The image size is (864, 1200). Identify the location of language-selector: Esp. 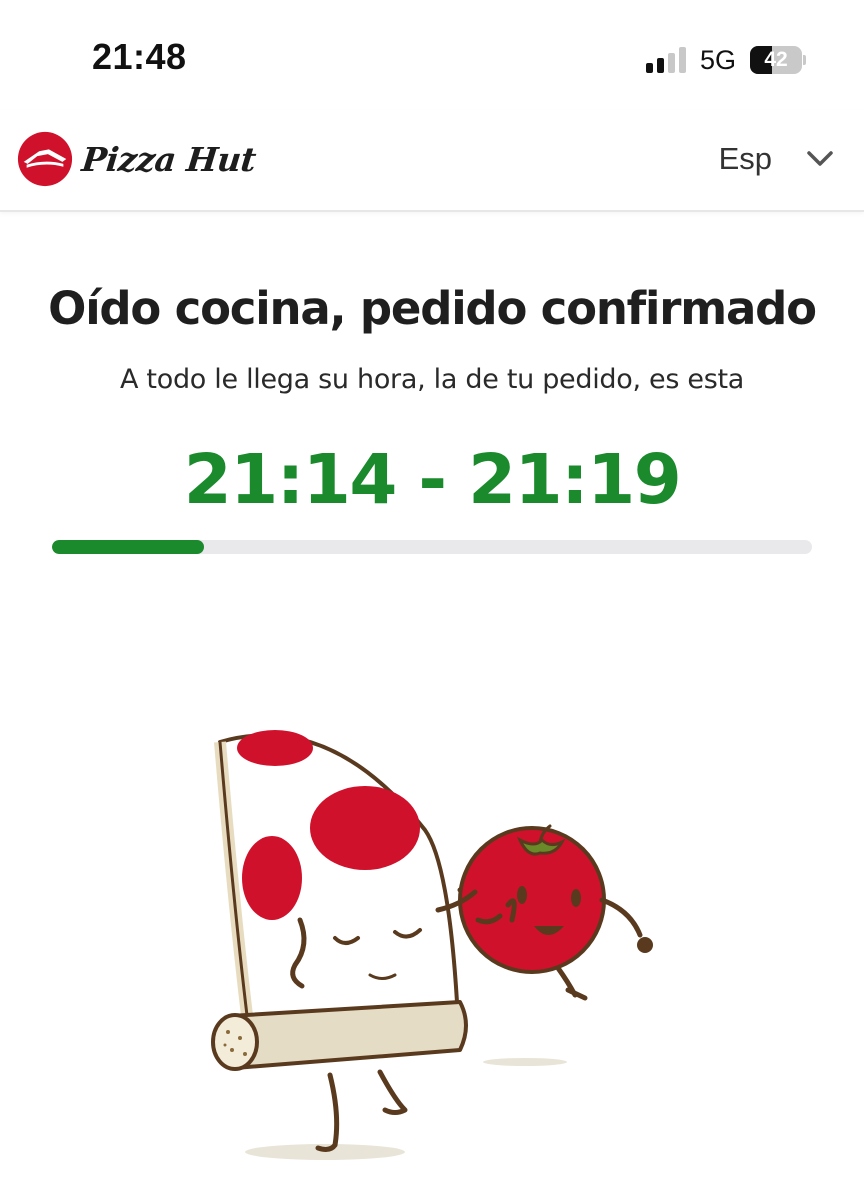
(776, 159).